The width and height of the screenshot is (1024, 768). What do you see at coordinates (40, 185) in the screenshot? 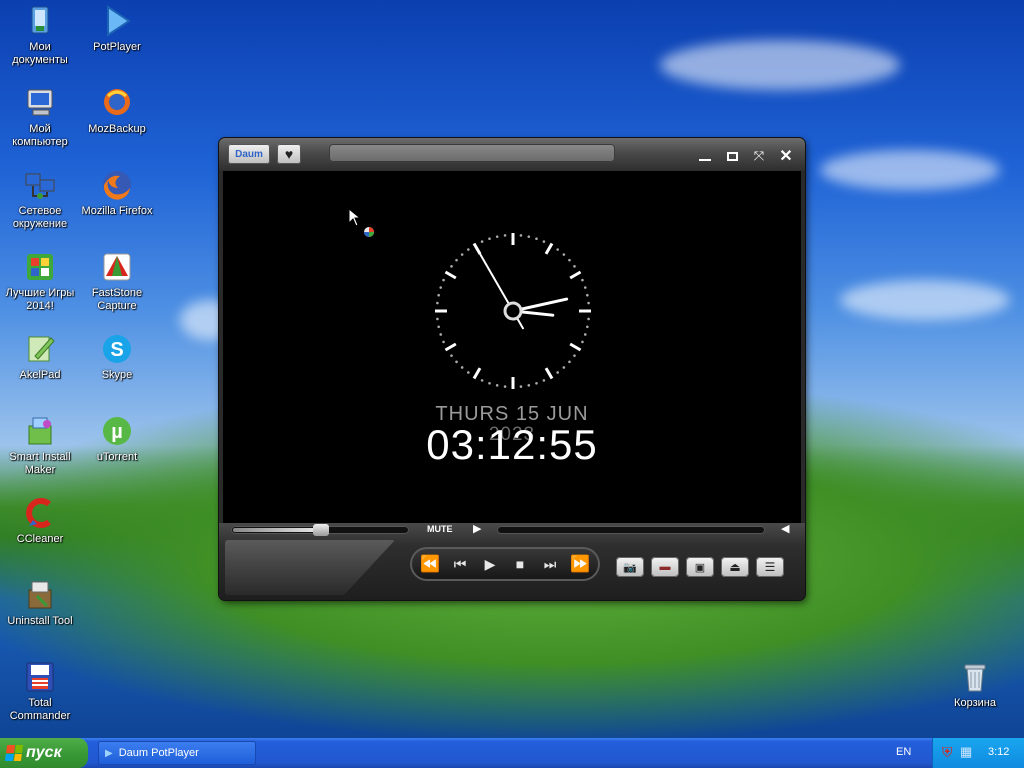
I see `network-icon` at bounding box center [40, 185].